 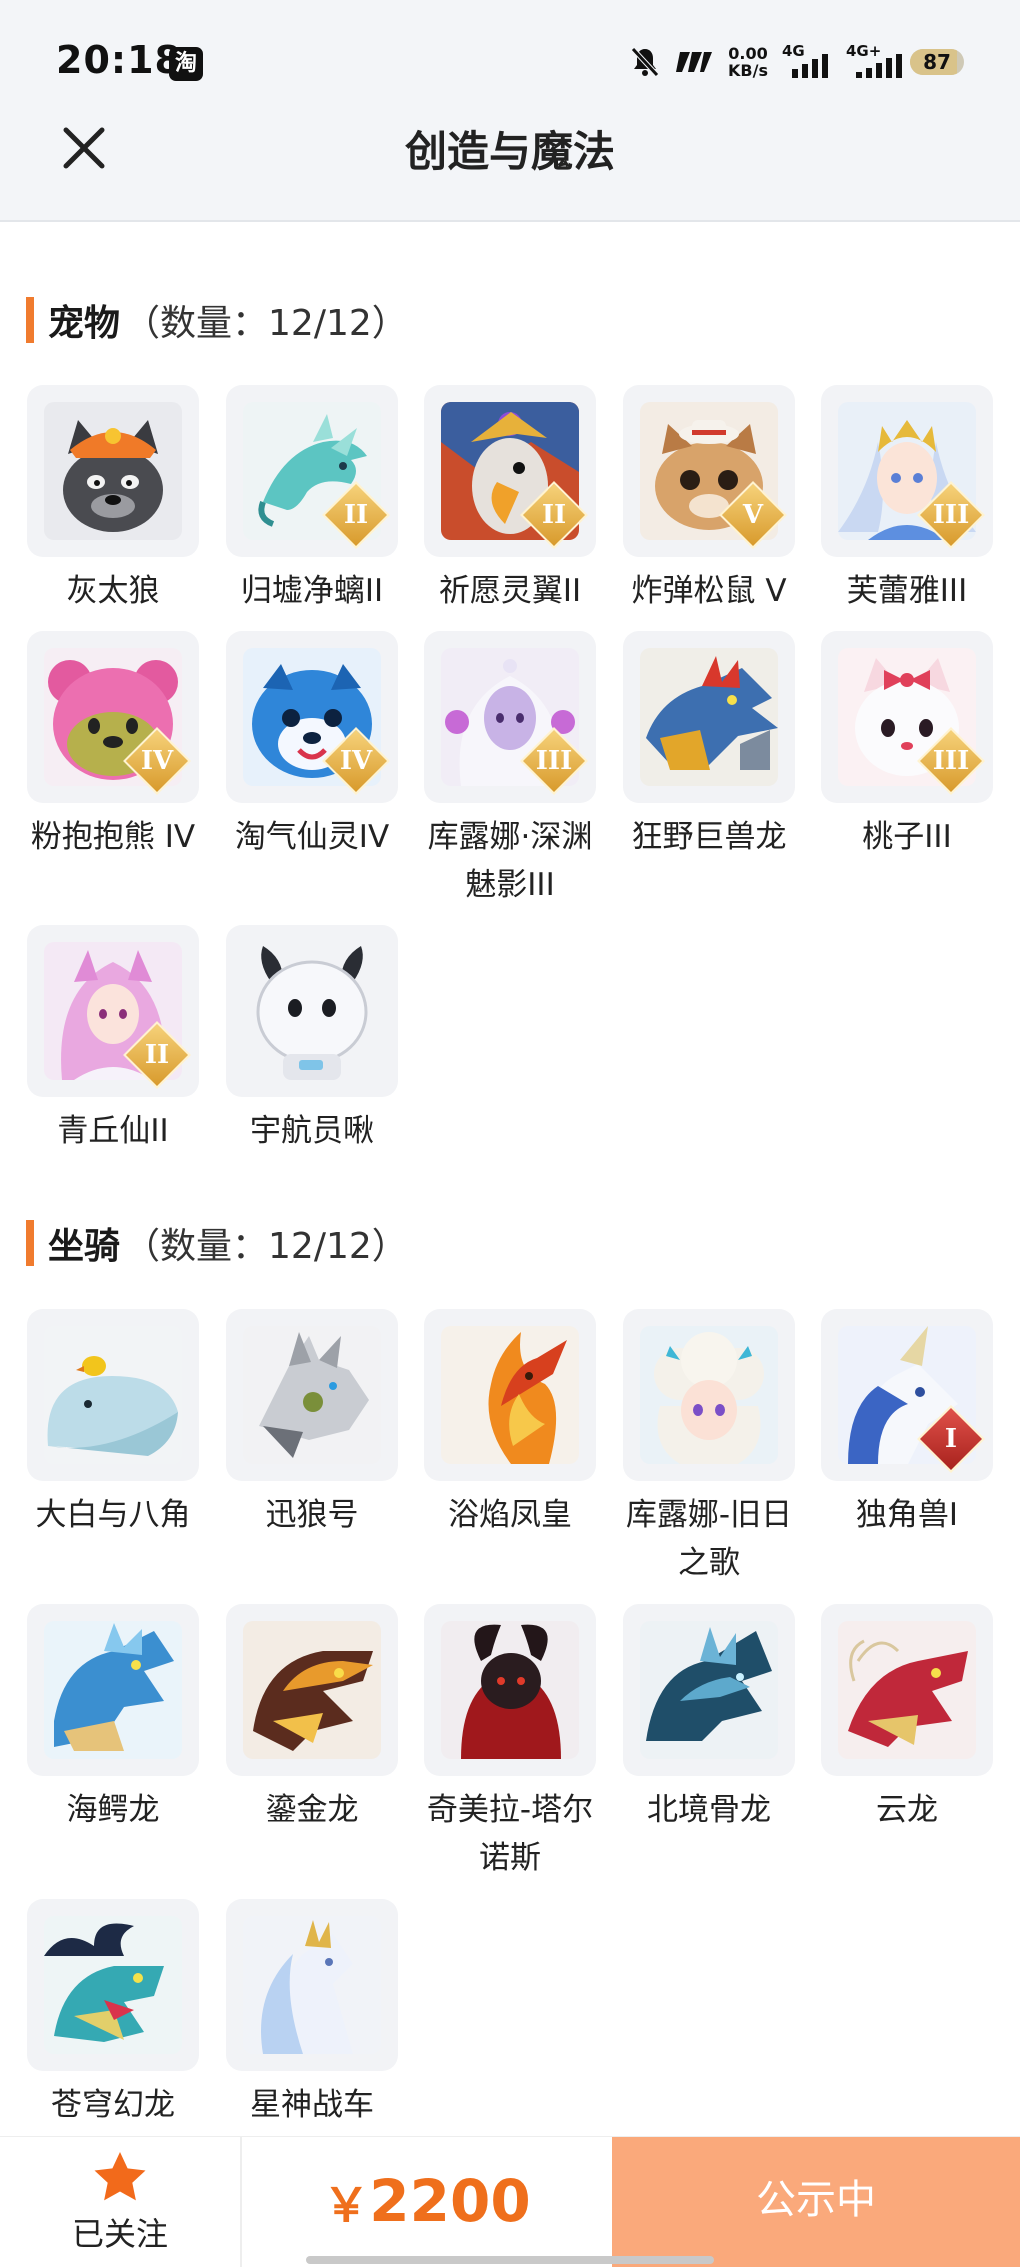 What do you see at coordinates (266, 323) in the screenshot?
I see `pets-section-count: （数量：12/12）` at bounding box center [266, 323].